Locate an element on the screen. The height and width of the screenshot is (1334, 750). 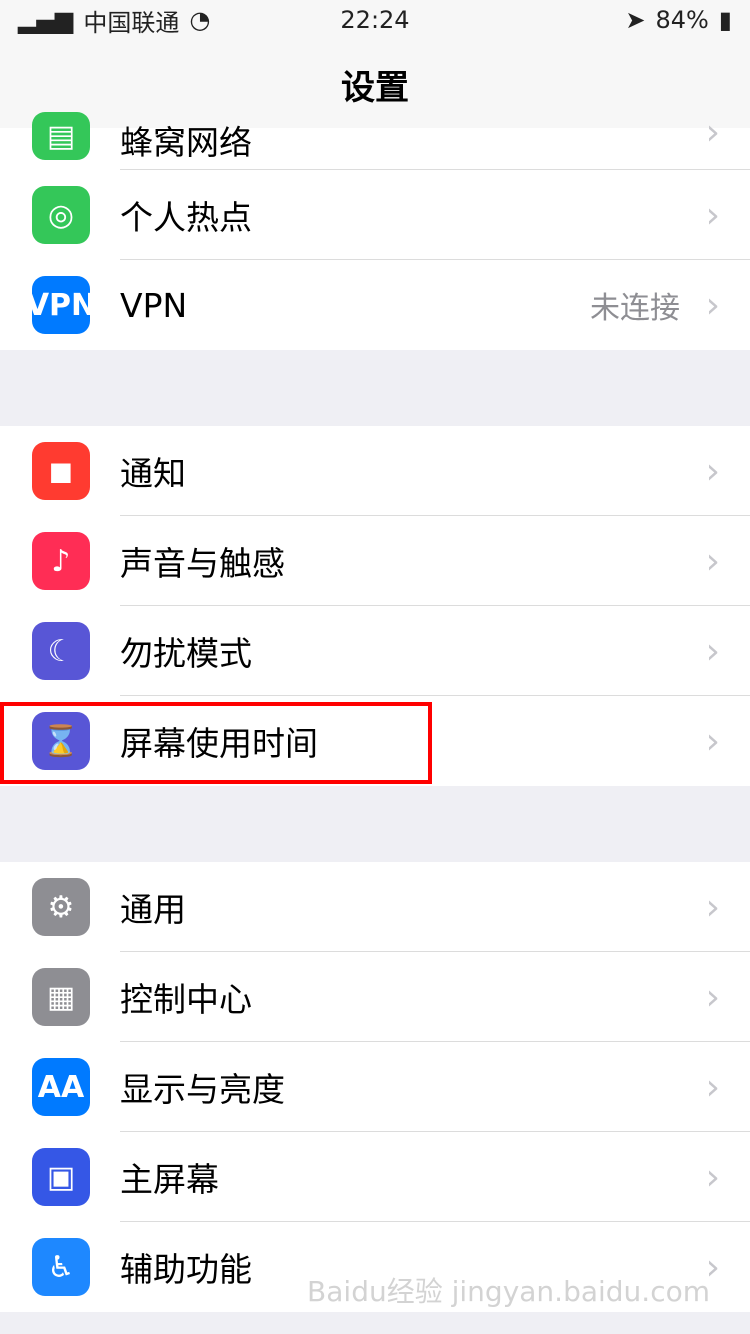
display-brightness-icon: AA is located at coordinates (61, 1087).